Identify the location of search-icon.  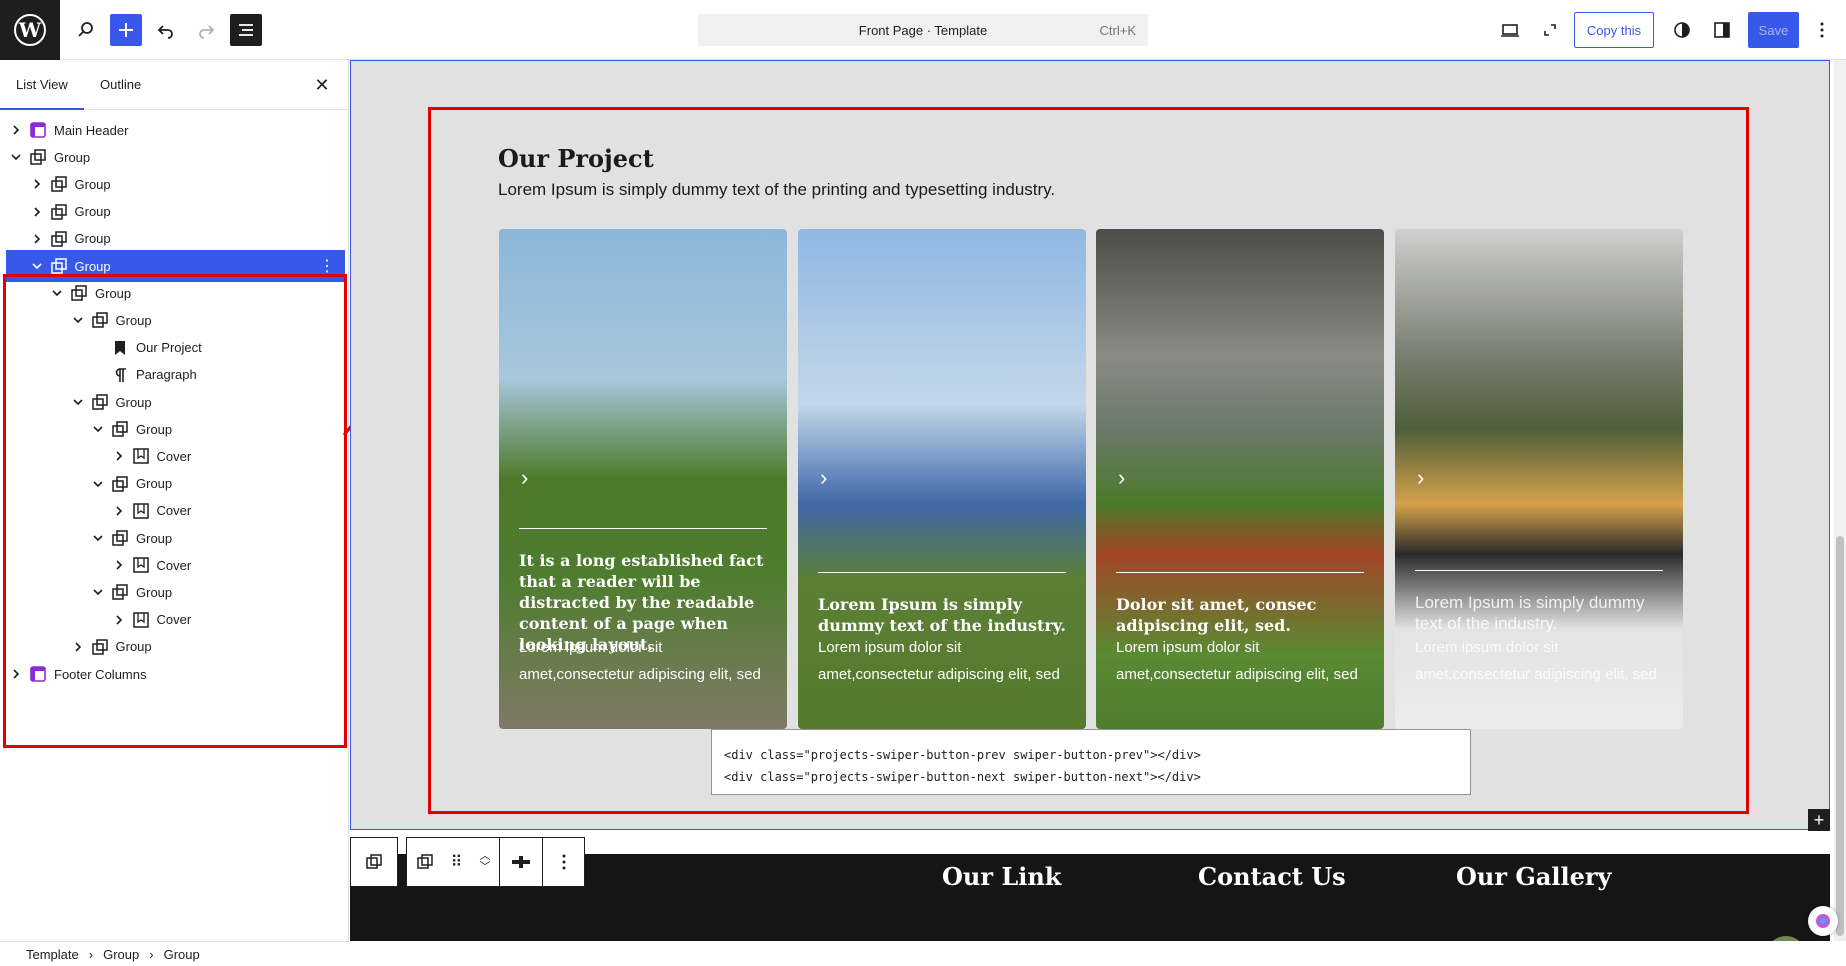
(86, 30).